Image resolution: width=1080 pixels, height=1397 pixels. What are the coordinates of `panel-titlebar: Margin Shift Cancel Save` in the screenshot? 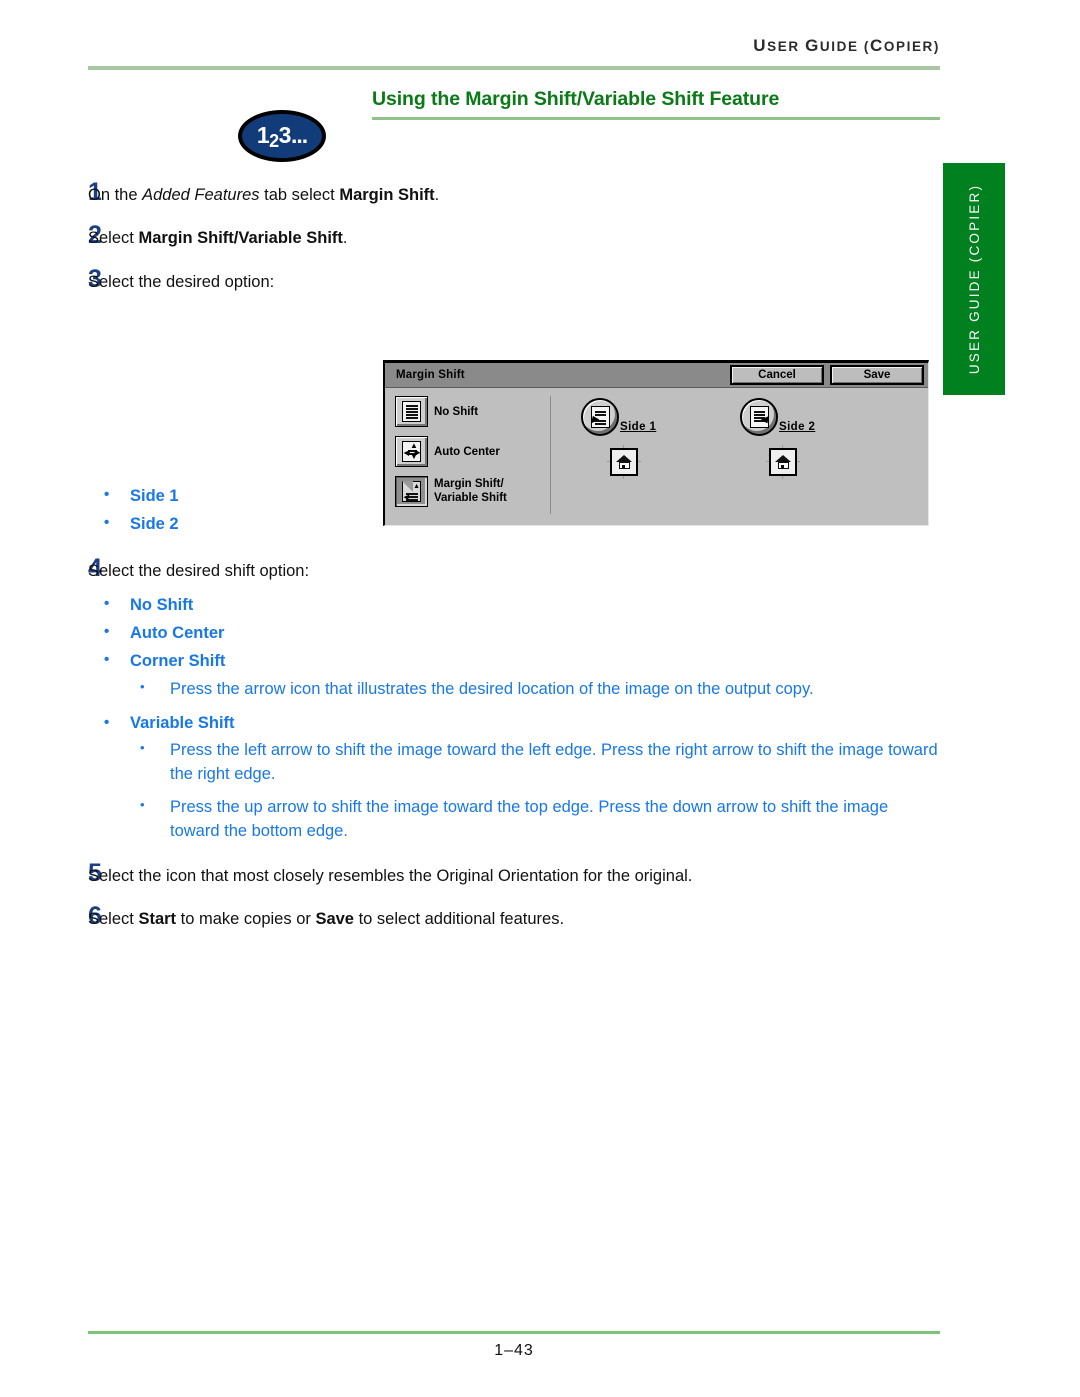 It's located at (656, 375).